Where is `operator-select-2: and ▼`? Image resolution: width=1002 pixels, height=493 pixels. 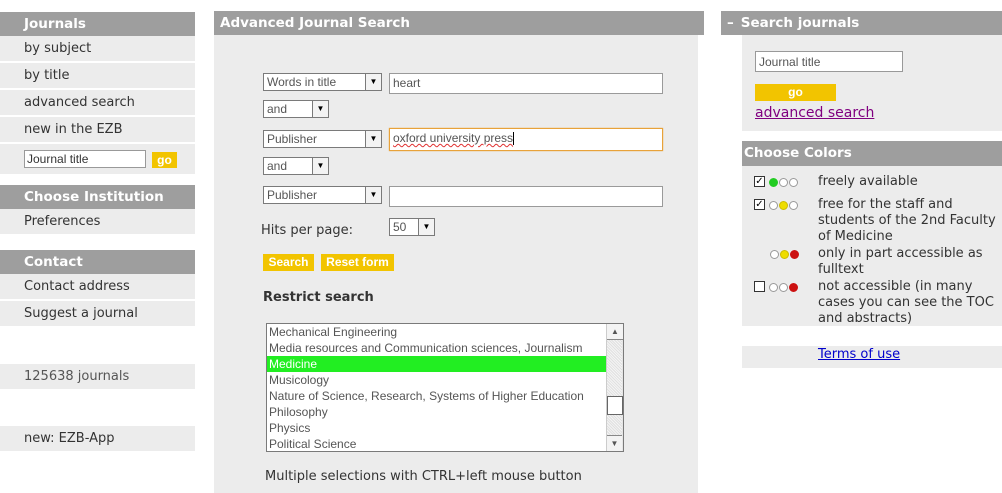 operator-select-2: and ▼ is located at coordinates (296, 166).